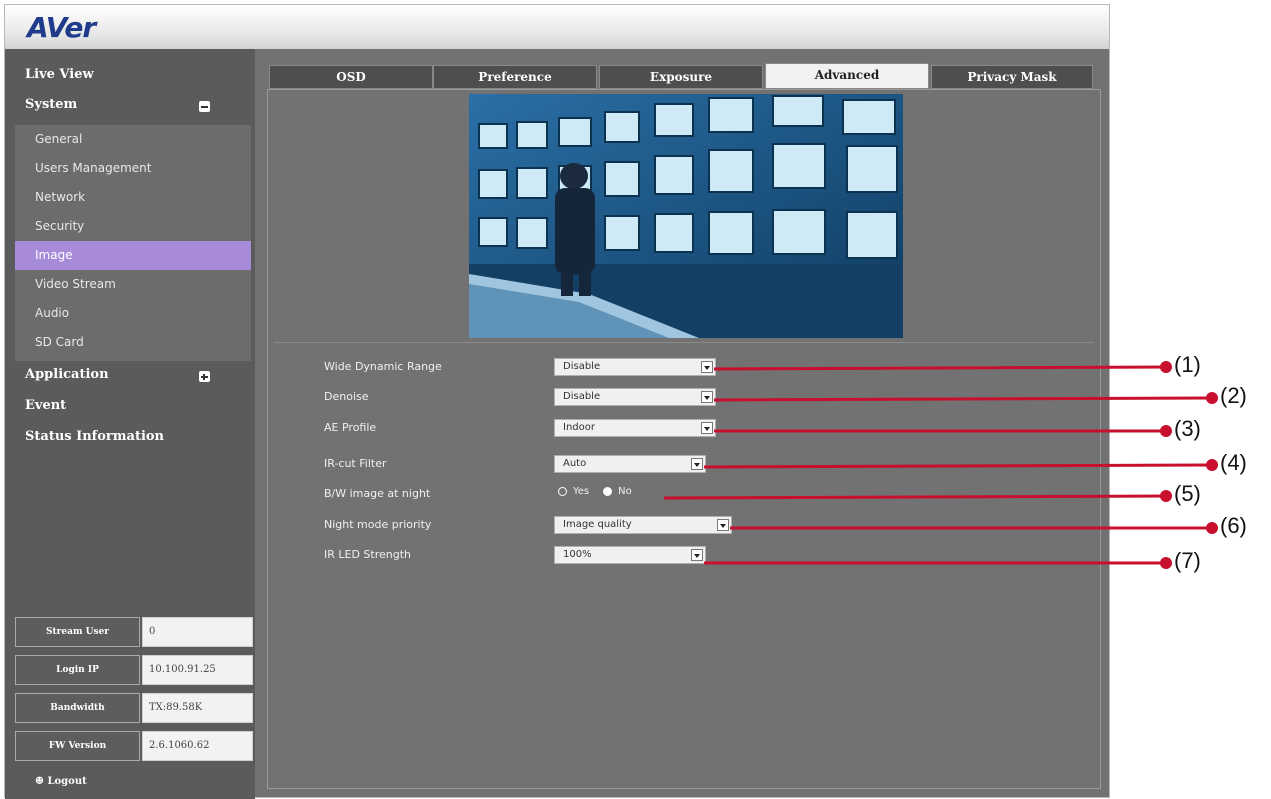  Describe the element at coordinates (133, 139) in the screenshot. I see `sidebar-item-general: General` at that location.